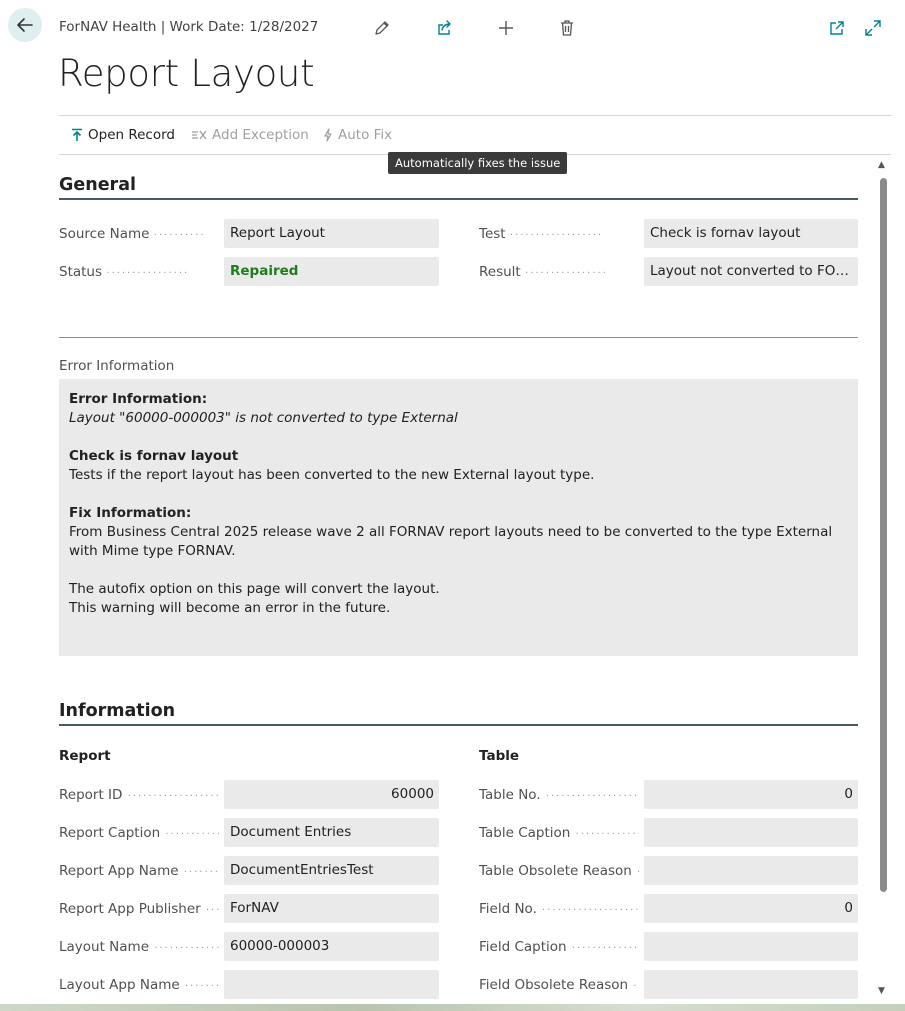 This screenshot has width=905, height=1011. Describe the element at coordinates (881, 991) in the screenshot. I see `scroll-down-icon: ▼` at that location.